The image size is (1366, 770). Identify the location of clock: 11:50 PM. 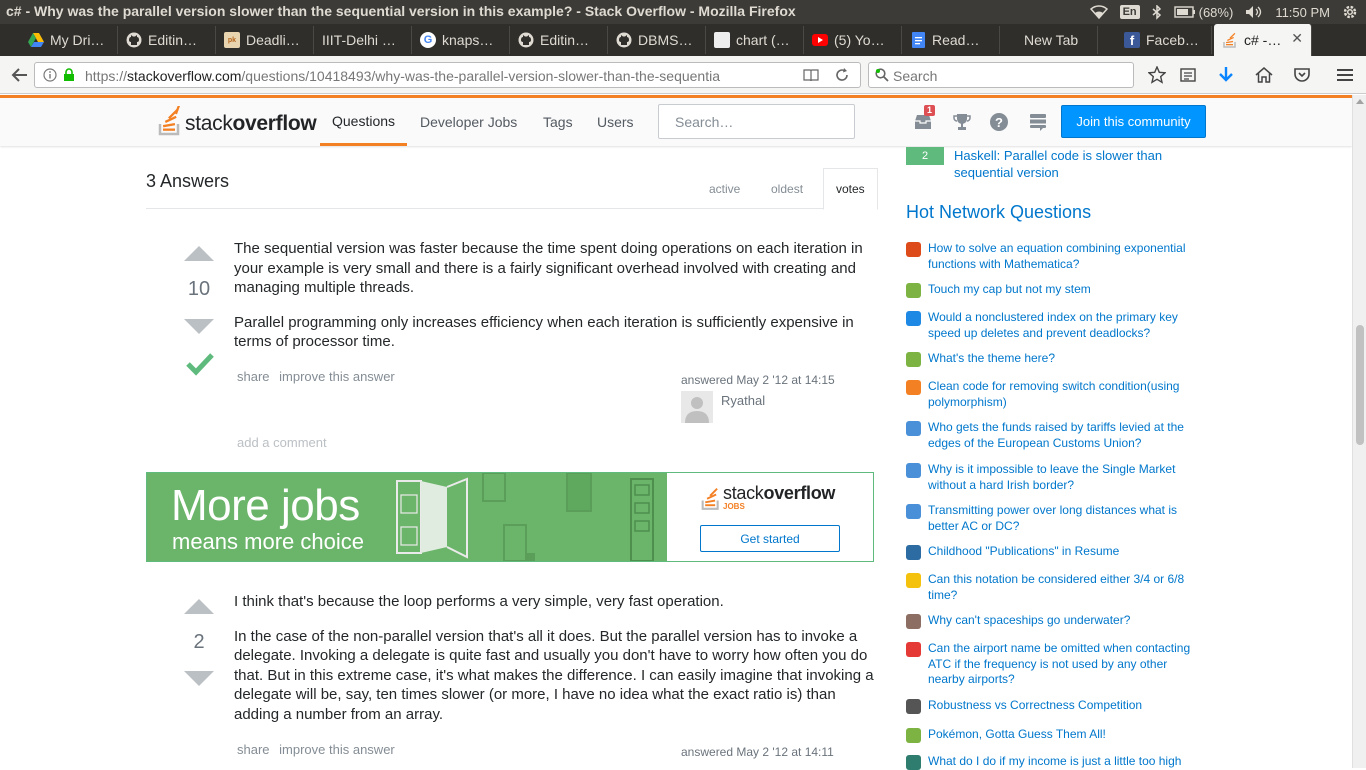
(1302, 12).